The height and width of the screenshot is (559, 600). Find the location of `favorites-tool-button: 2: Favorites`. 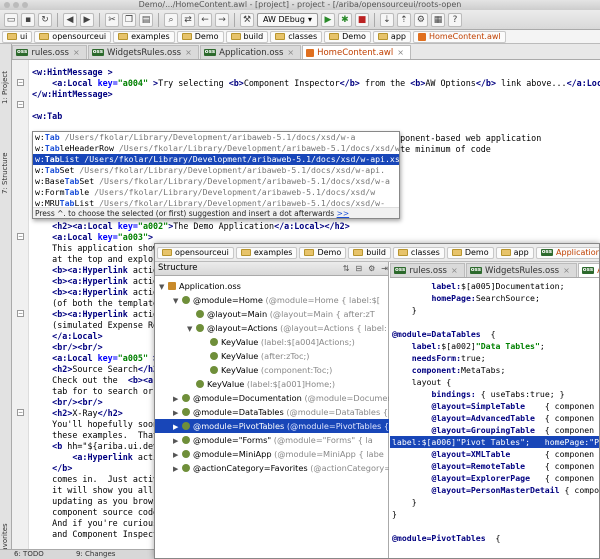

favorites-tool-button: 2: Favorites is located at coordinates (5, 536).